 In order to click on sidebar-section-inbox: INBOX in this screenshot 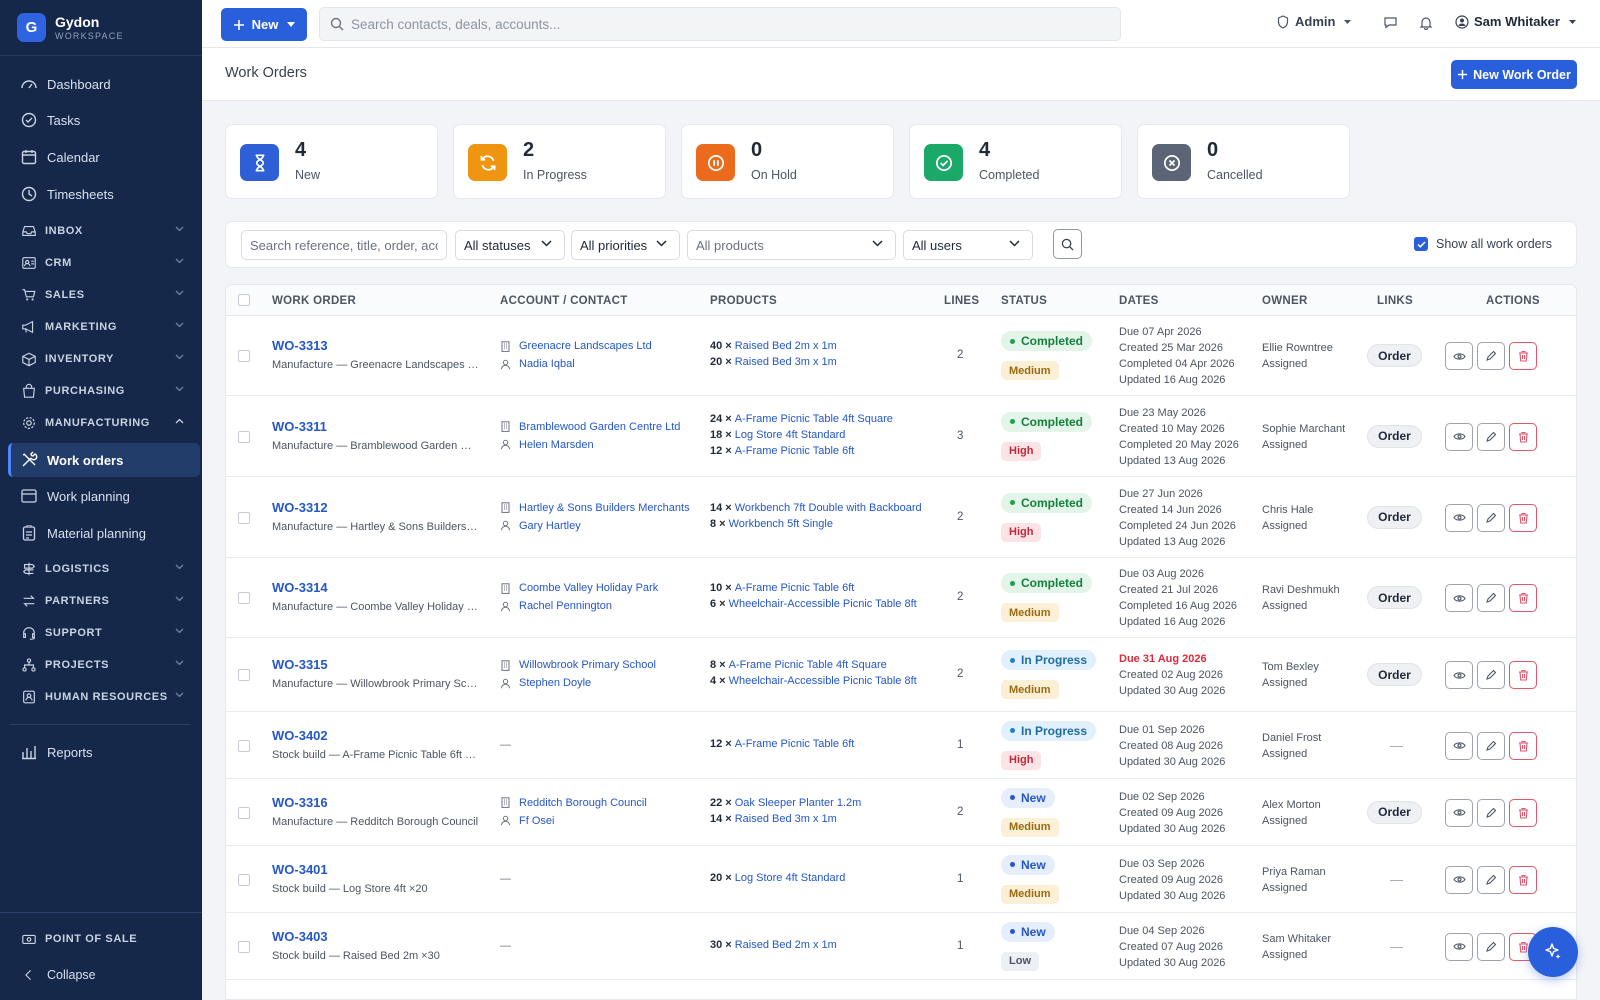, I will do `click(104, 231)`.